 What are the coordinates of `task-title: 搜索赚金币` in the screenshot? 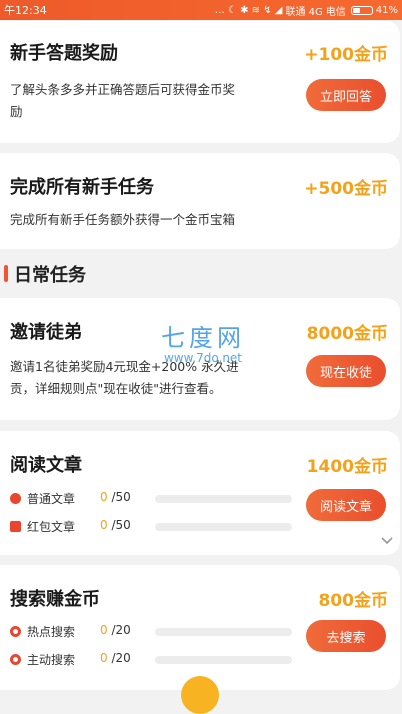 It's located at (55, 599).